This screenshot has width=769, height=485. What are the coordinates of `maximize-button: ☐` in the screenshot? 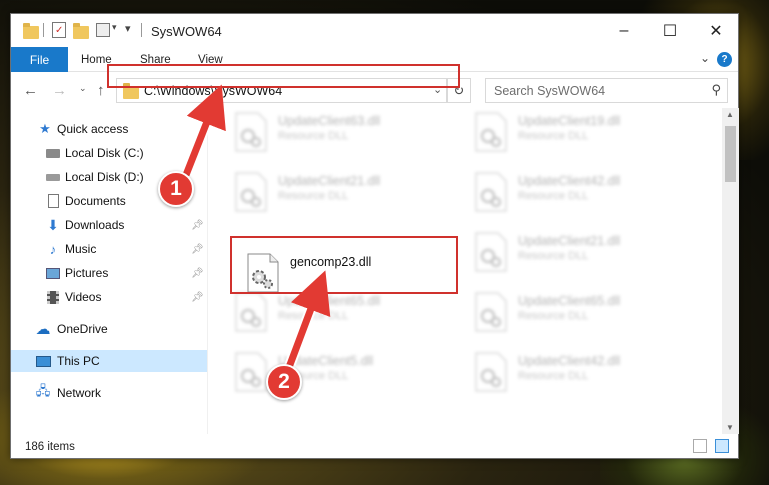 It's located at (670, 30).